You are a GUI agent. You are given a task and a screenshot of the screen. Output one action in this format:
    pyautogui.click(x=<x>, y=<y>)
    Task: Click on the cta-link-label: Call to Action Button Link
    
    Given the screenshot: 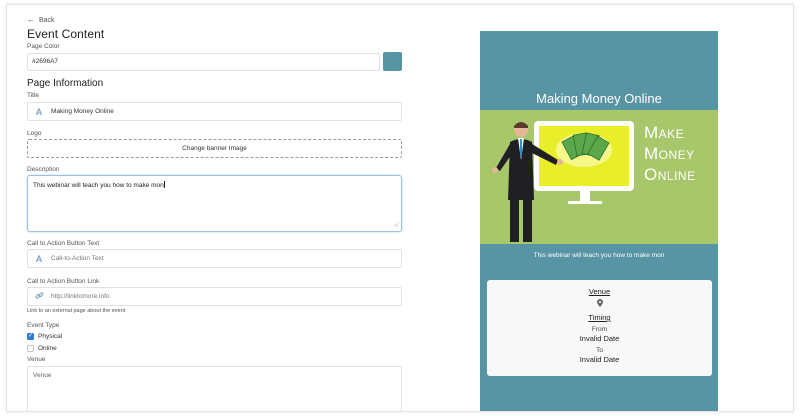 What is the action you would take?
    pyautogui.click(x=63, y=281)
    